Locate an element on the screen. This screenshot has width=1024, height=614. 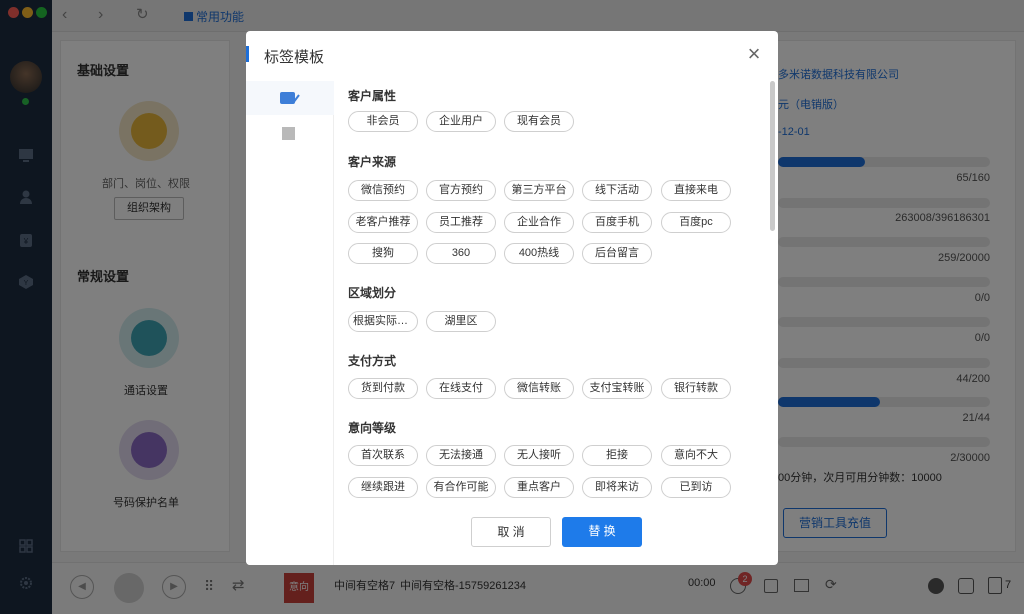
tag-chip: 湖里区 is located at coordinates (461, 321).